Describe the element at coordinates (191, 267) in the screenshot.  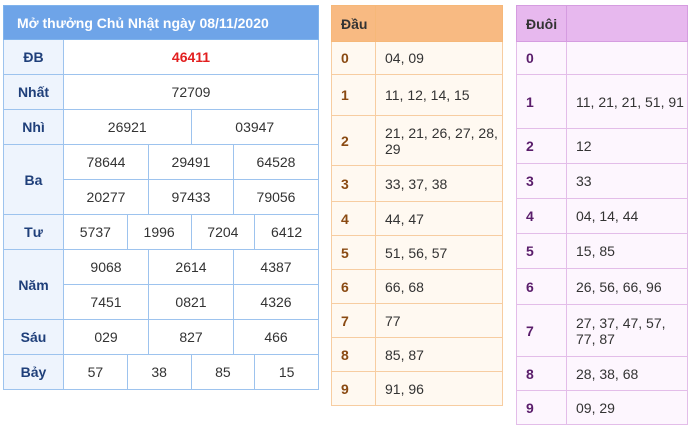
I see `prize-value: 2614` at that location.